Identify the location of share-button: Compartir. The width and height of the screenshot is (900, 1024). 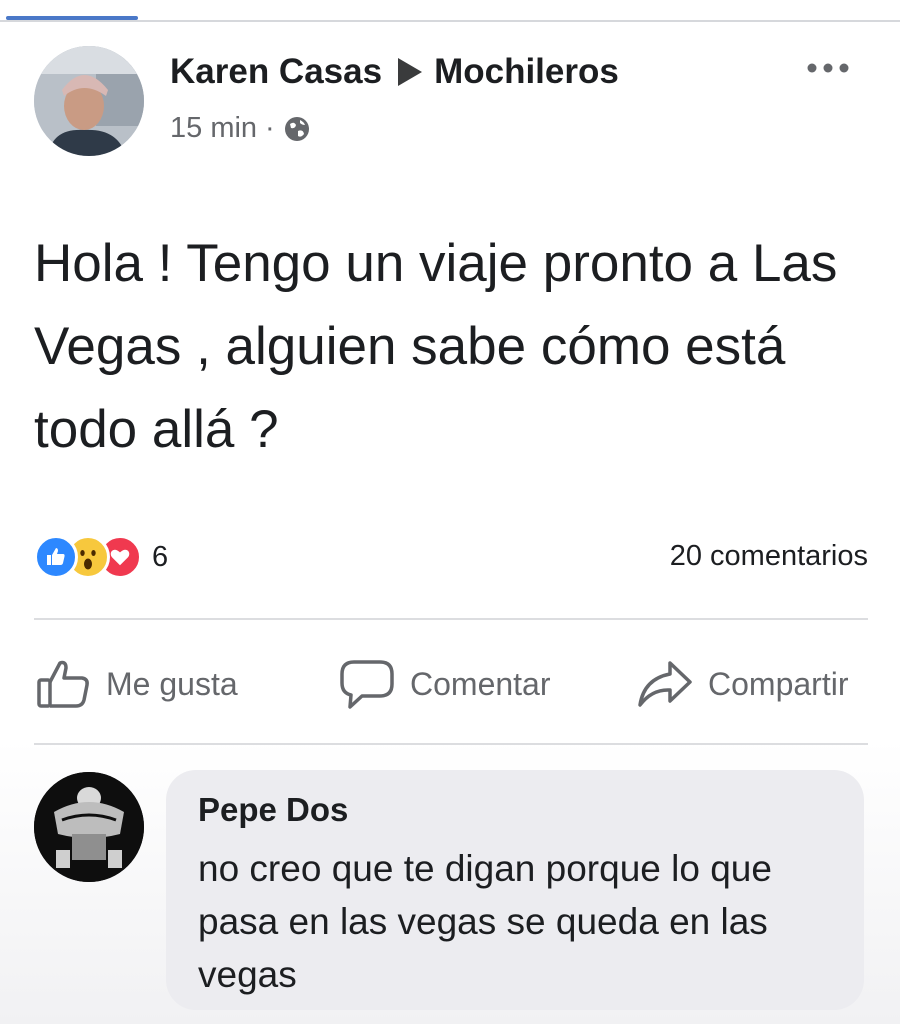
(742, 684).